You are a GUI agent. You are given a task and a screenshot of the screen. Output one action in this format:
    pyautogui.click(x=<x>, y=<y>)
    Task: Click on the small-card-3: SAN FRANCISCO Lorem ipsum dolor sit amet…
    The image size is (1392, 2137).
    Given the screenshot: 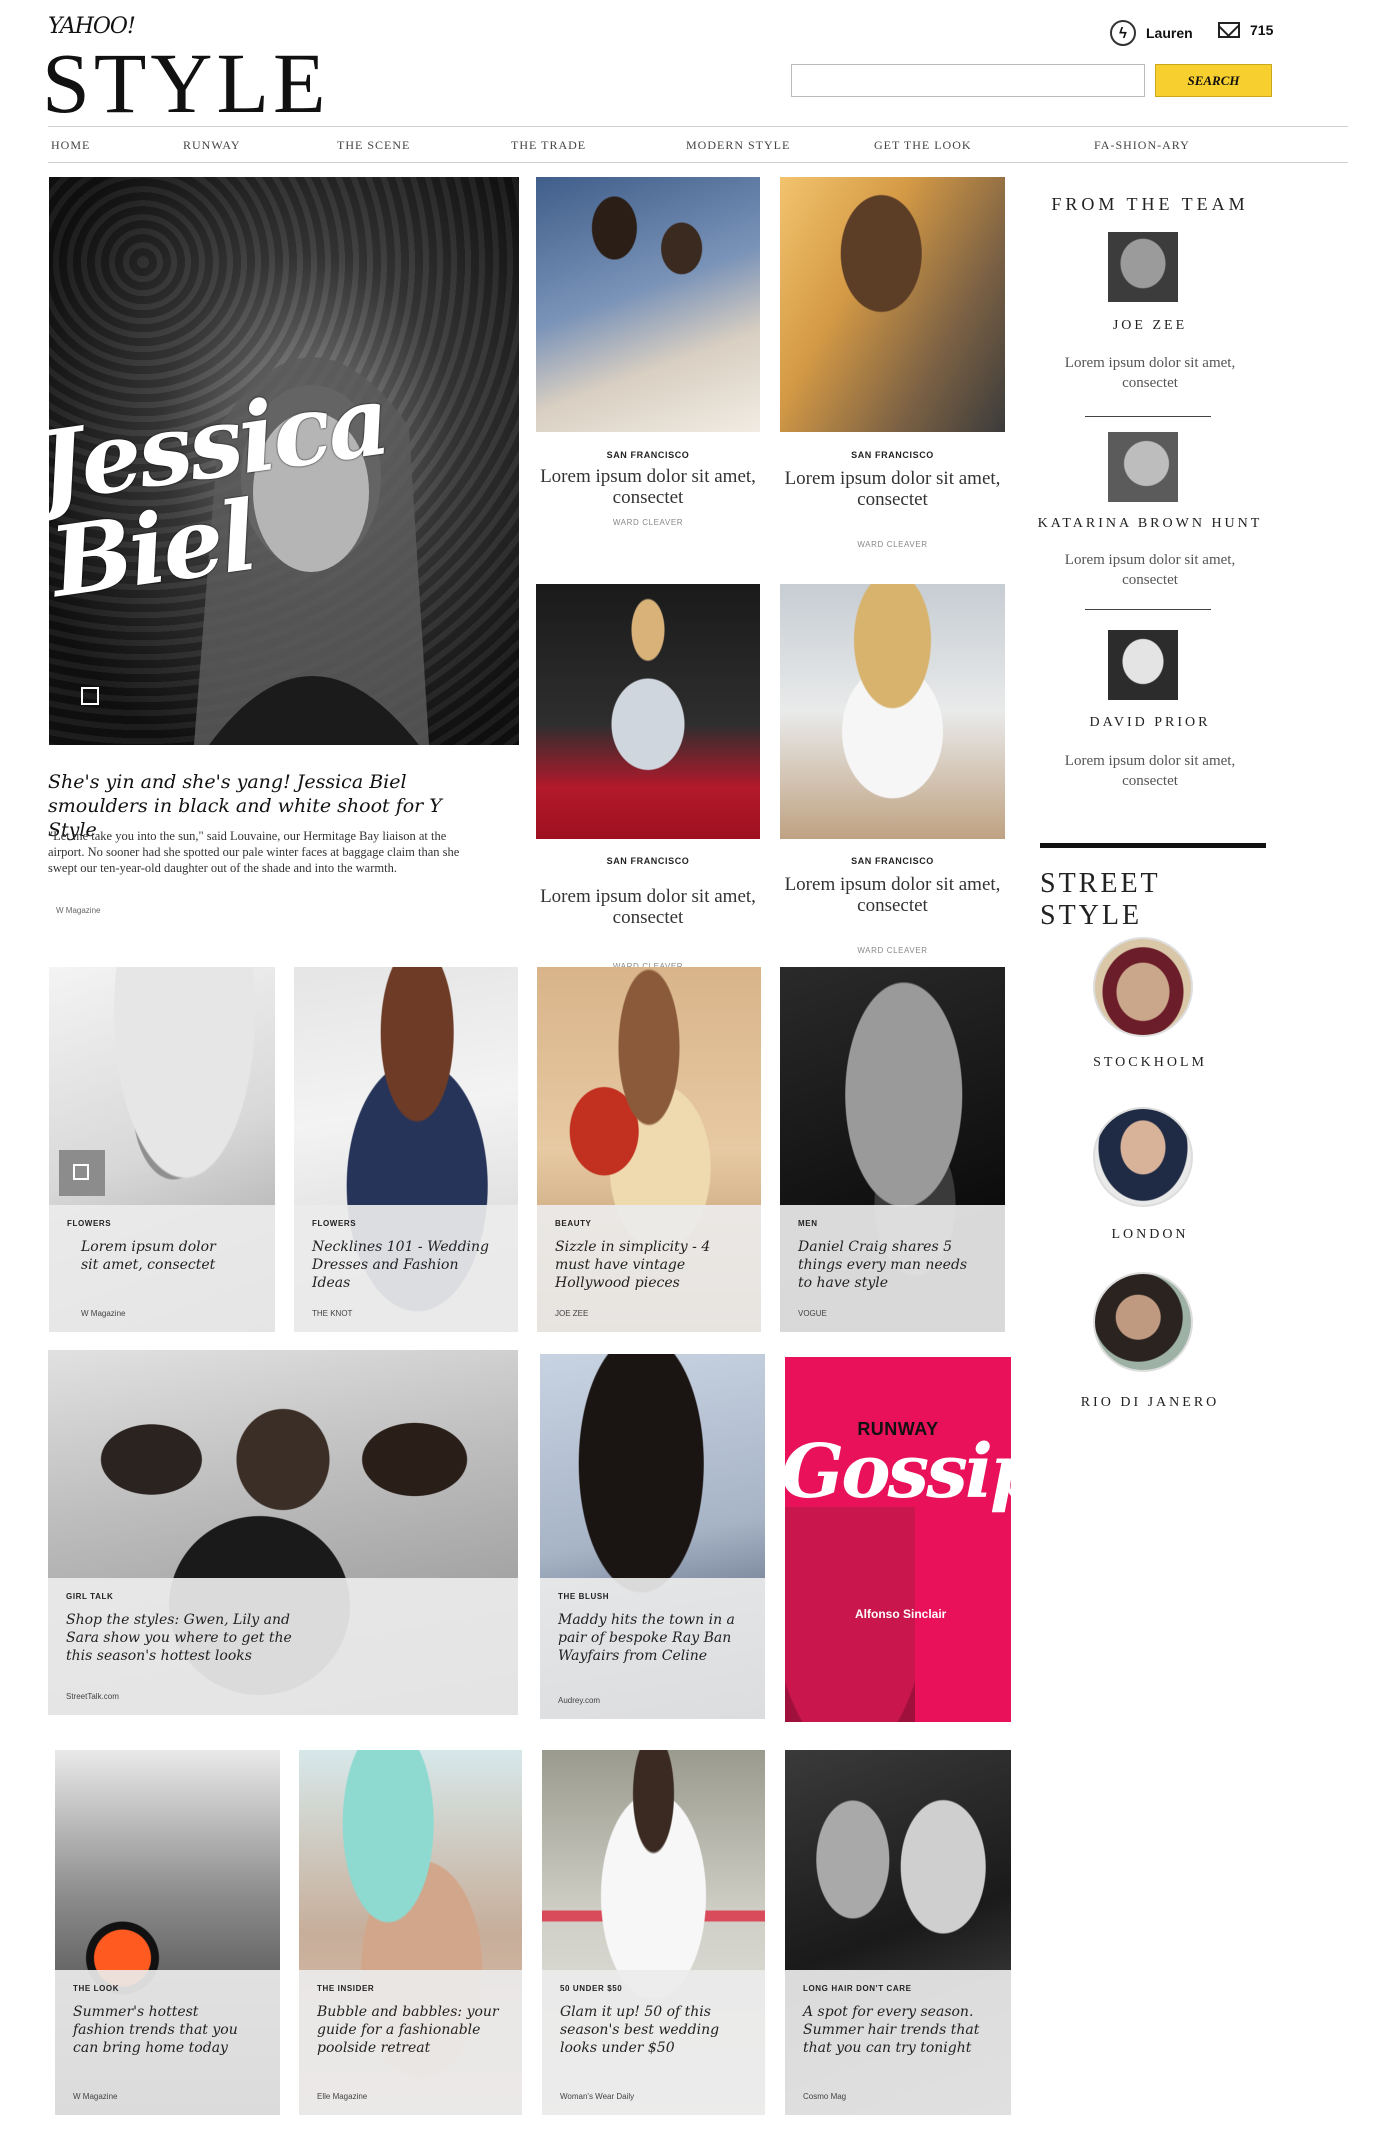 What is the action you would take?
    pyautogui.click(x=648, y=913)
    